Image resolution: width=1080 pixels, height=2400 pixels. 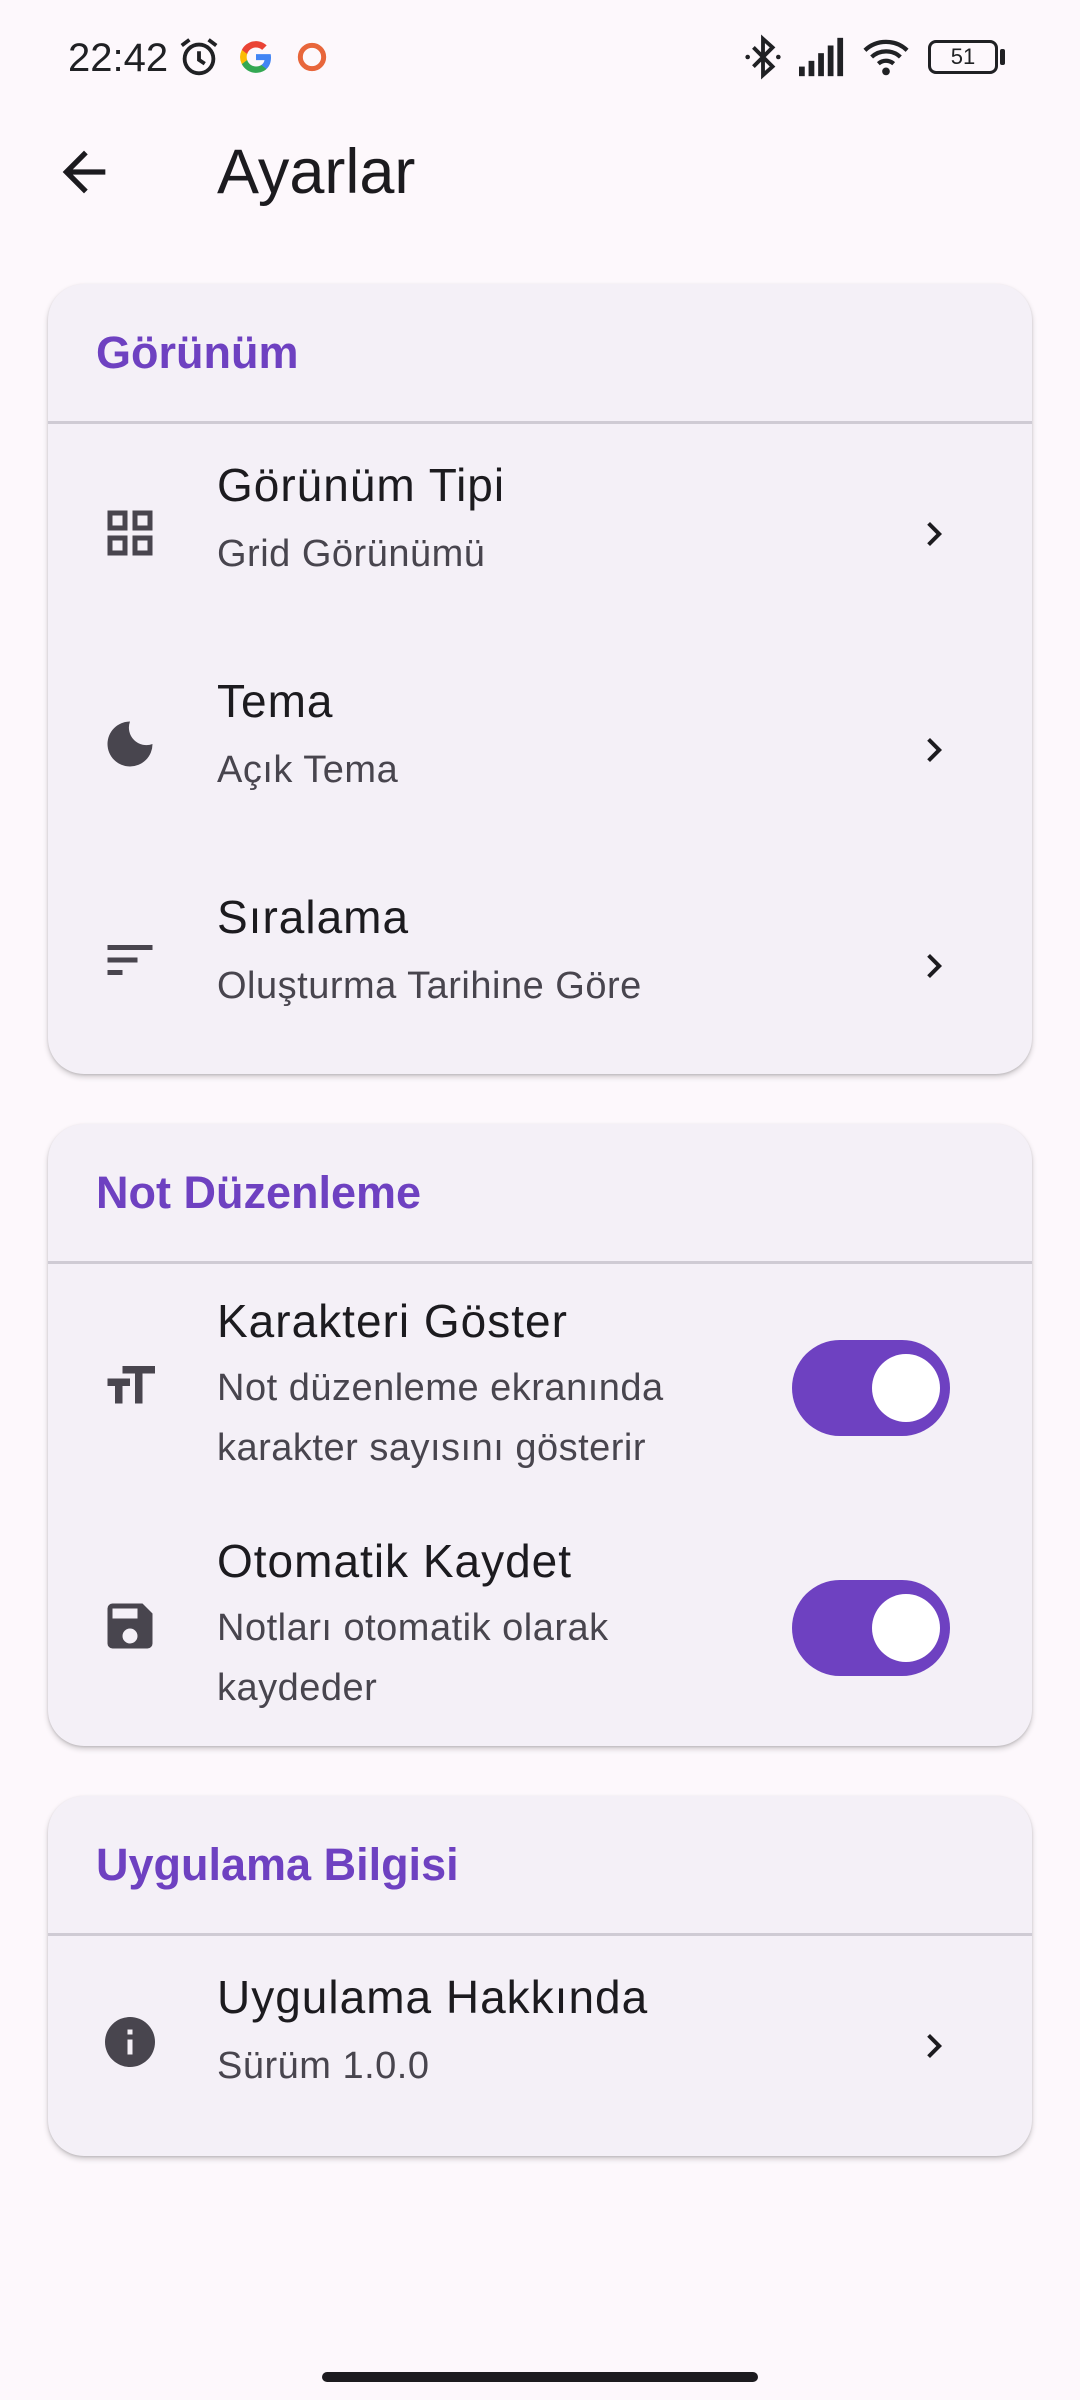 I want to click on app-bar, so click(x=540, y=173).